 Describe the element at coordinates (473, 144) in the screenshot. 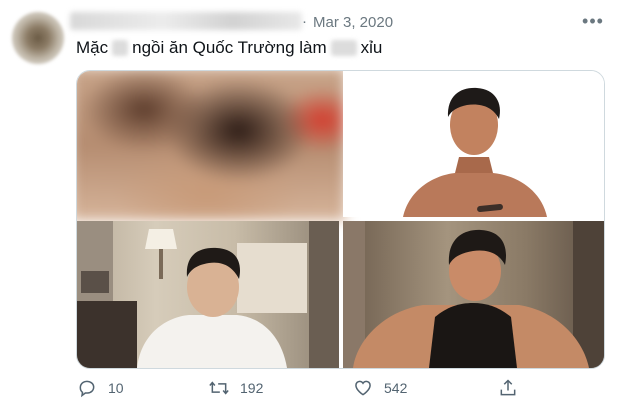

I see `media-image-shirtless-portrait` at that location.